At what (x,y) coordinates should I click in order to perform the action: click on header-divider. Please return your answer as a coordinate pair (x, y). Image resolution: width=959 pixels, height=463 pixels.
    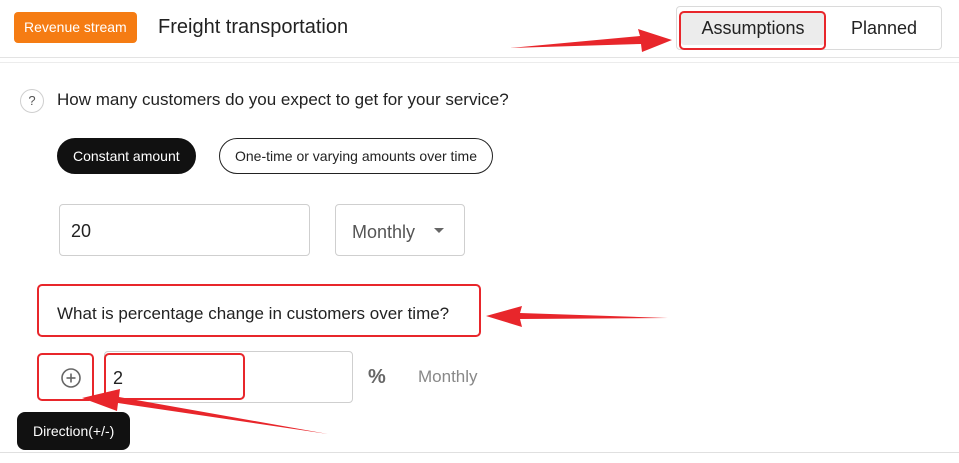
    Looking at the image, I should click on (479, 62).